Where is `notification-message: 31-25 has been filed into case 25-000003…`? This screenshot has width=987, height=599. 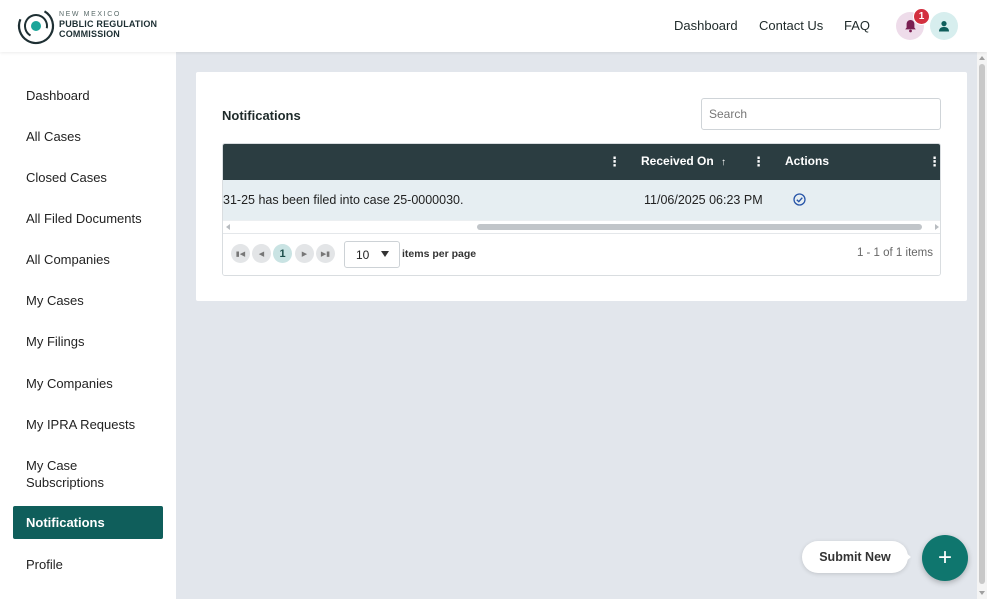 notification-message: 31-25 has been filed into case 25-000003… is located at coordinates (343, 200).